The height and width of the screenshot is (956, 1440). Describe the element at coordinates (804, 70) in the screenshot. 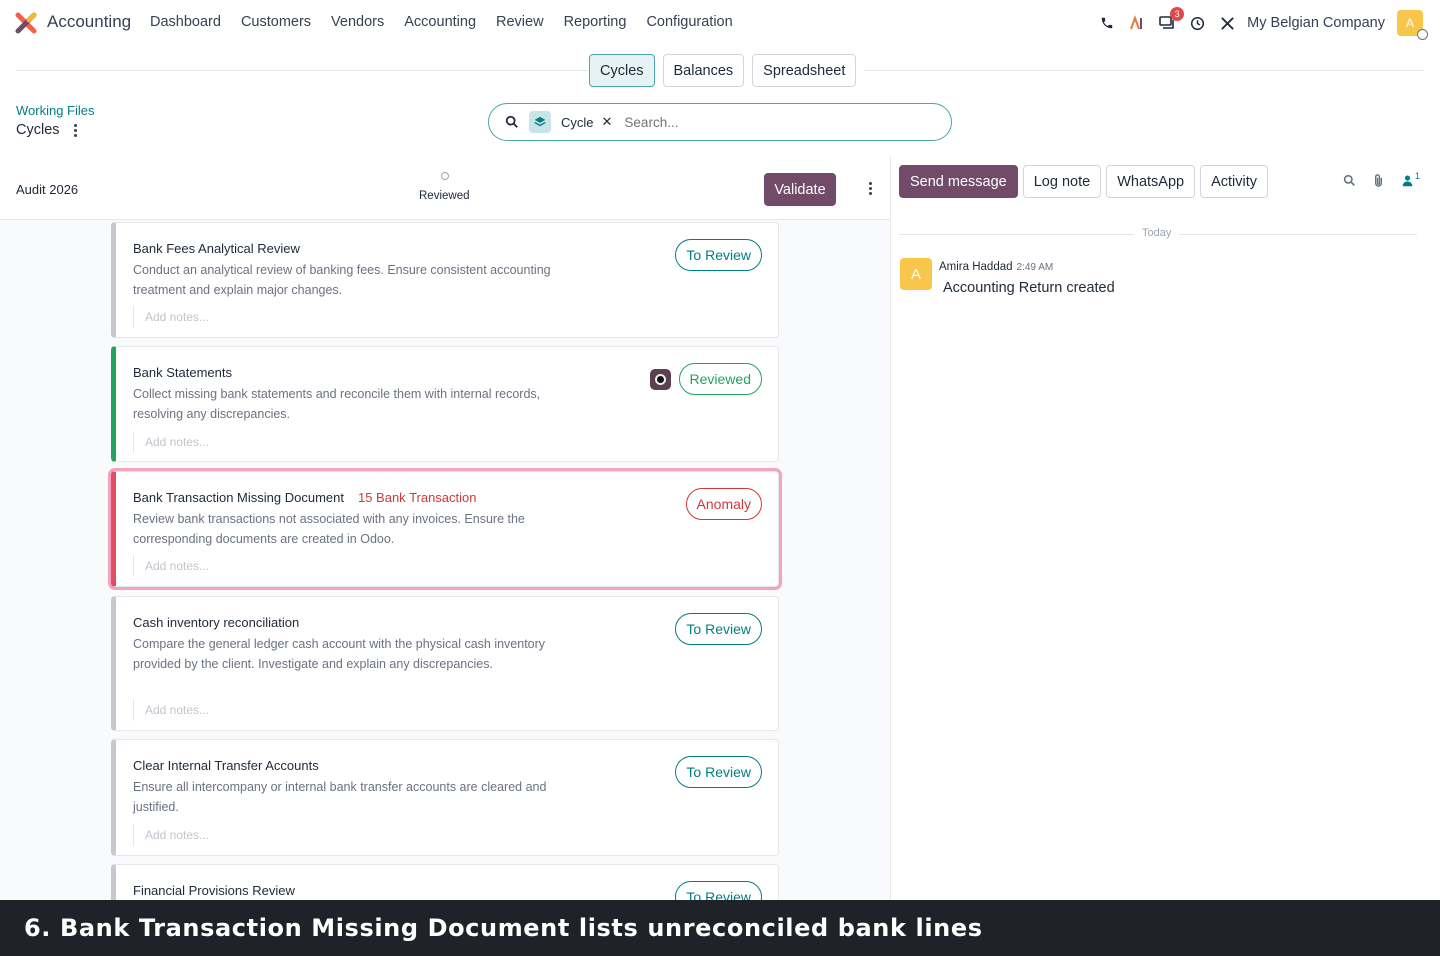

I see `tab-spreadsheet: Spreadsheet` at that location.